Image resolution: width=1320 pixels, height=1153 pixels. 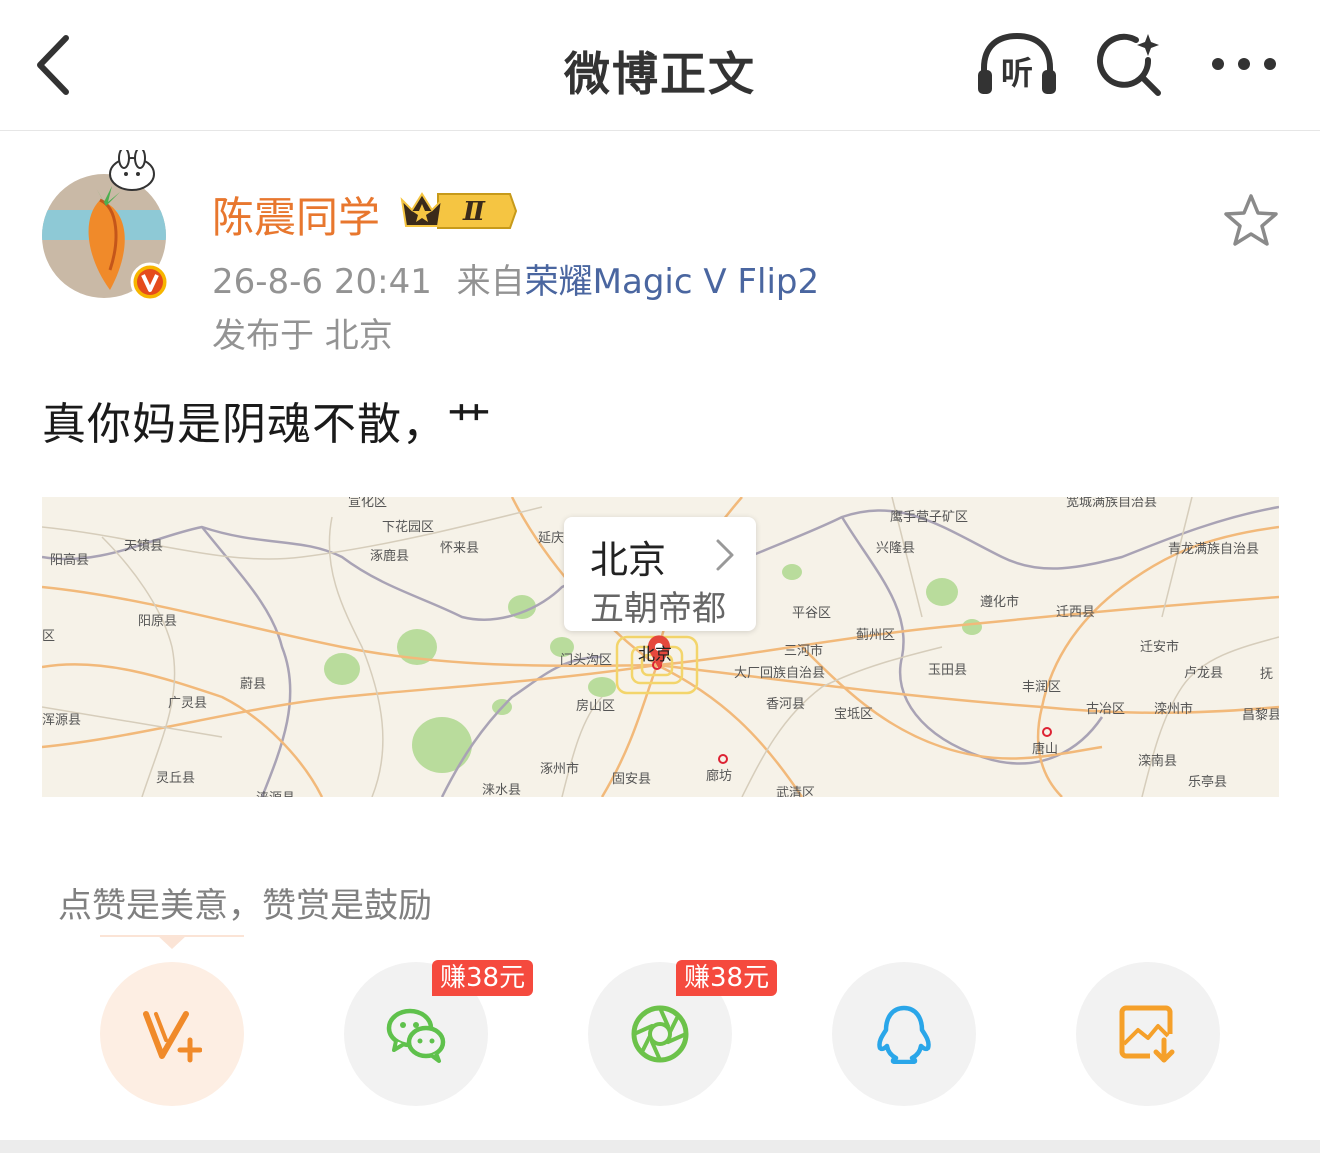 I want to click on location-bubble: 北京 五朝帝都, so click(x=660, y=574).